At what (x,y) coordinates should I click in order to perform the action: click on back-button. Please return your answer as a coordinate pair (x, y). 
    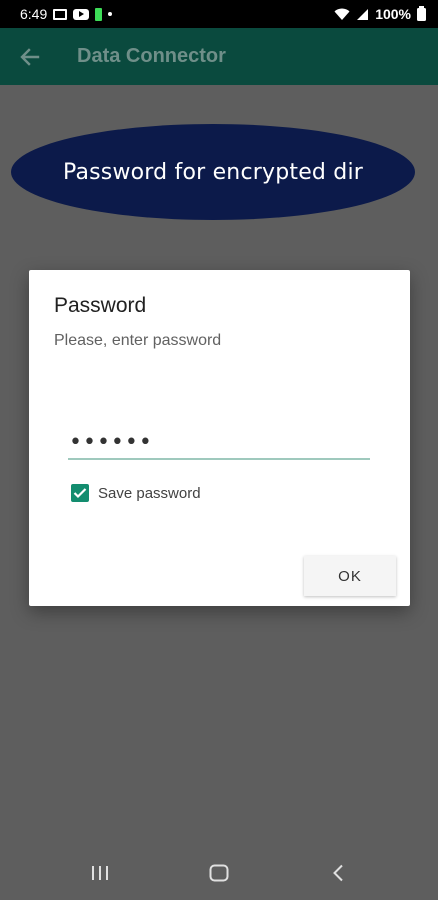
    Looking at the image, I should click on (30, 56).